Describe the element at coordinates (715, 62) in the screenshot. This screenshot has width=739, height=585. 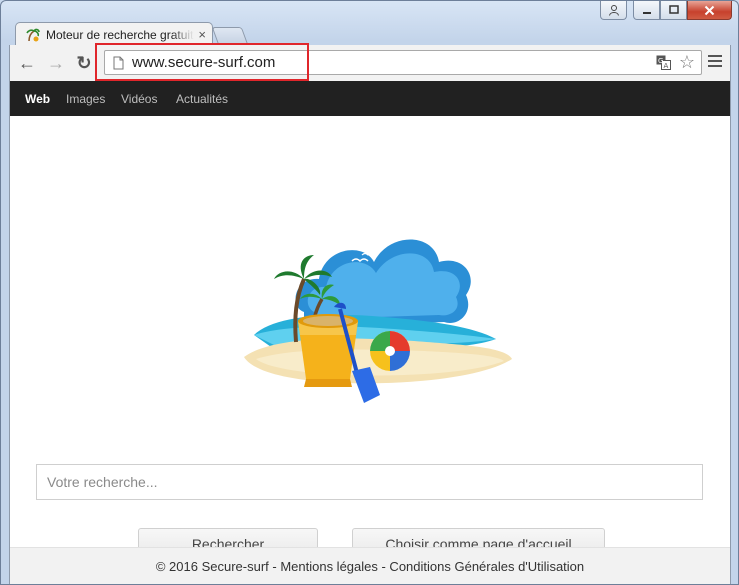
I see `menu-icon` at that location.